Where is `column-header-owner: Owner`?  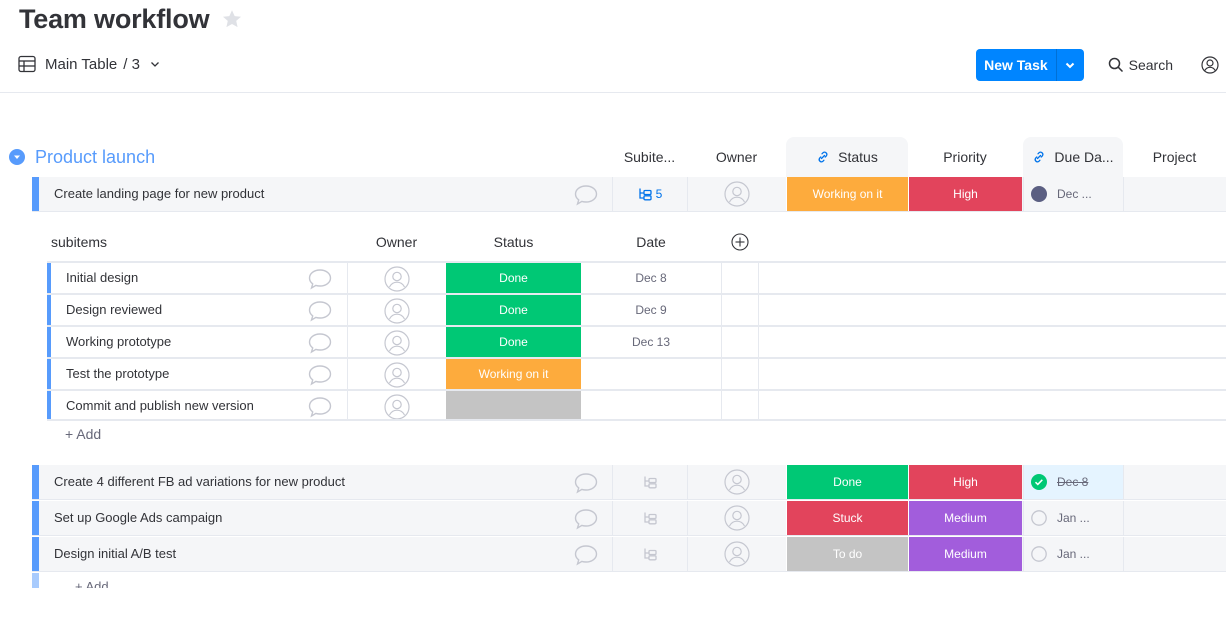 column-header-owner: Owner is located at coordinates (736, 157).